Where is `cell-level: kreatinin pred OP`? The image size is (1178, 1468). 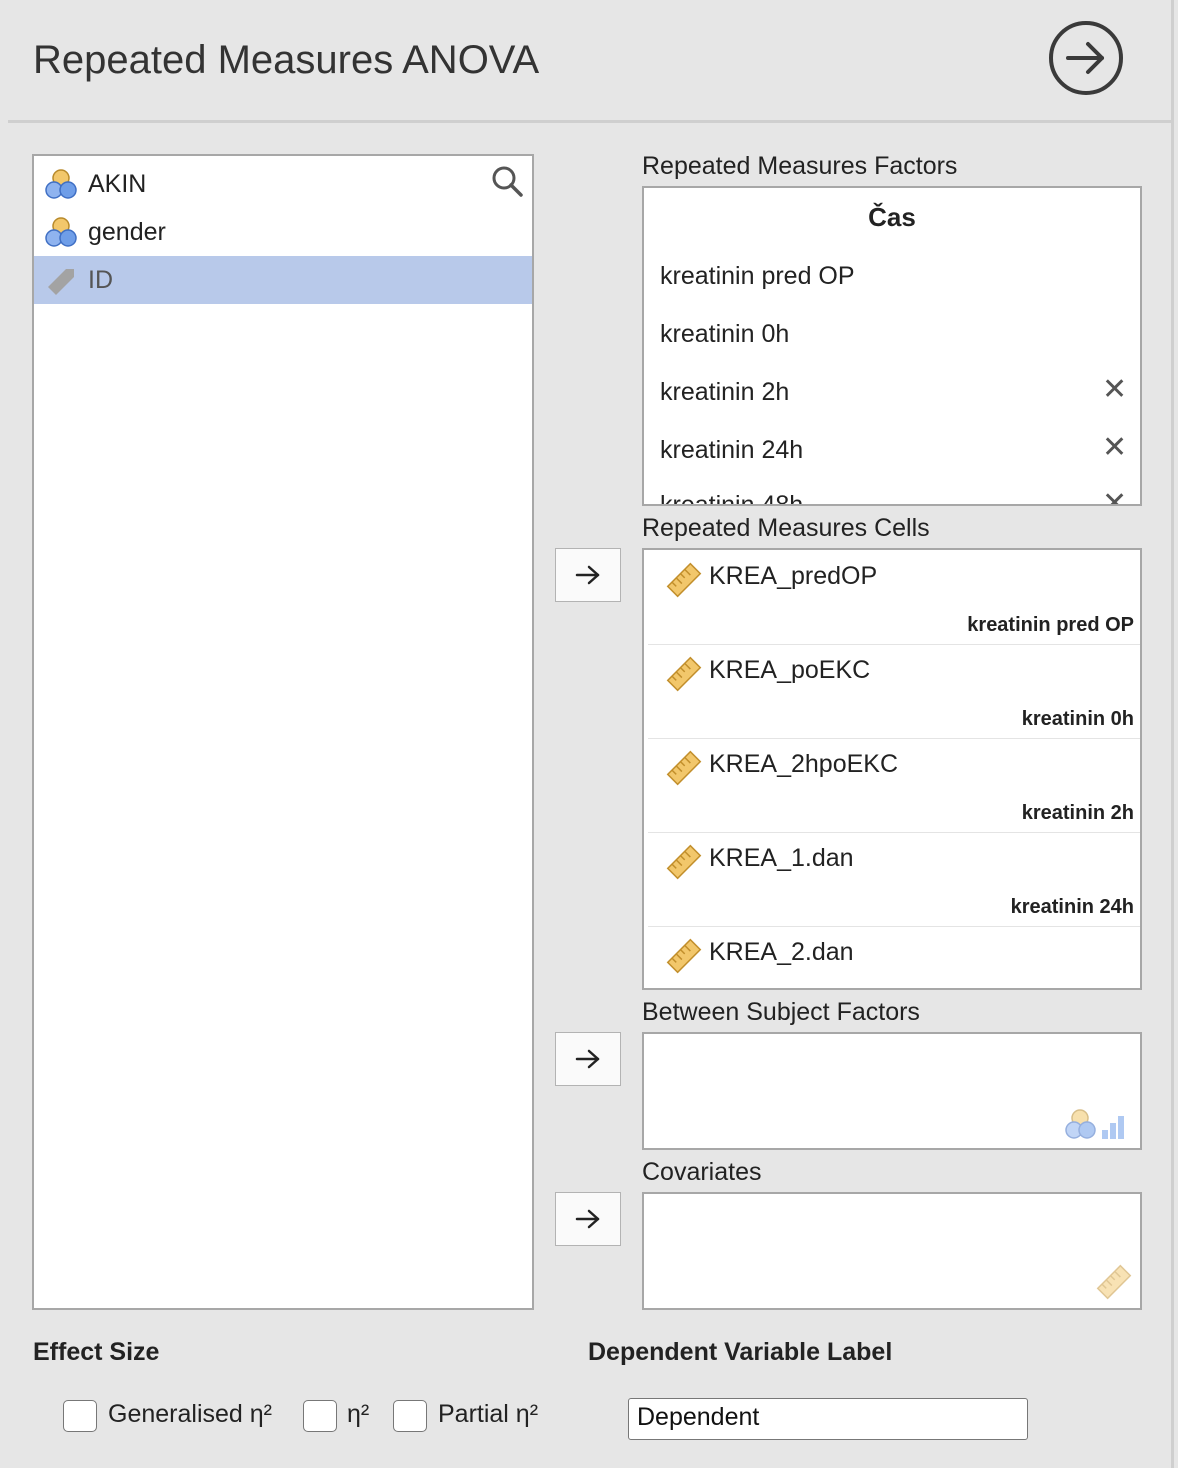
cell-level: kreatinin pred OP is located at coordinates (1050, 625).